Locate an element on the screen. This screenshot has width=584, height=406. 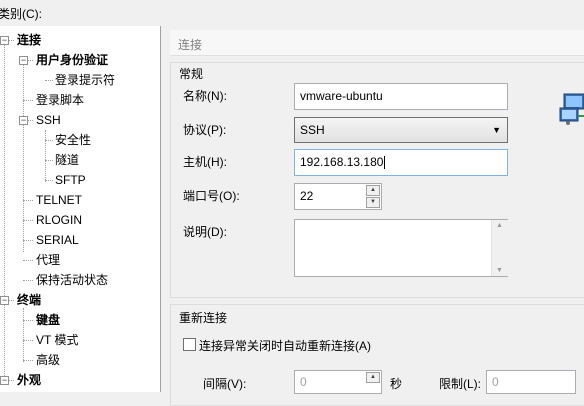
tree-item-rlogin: RLOGIN is located at coordinates (59, 220).